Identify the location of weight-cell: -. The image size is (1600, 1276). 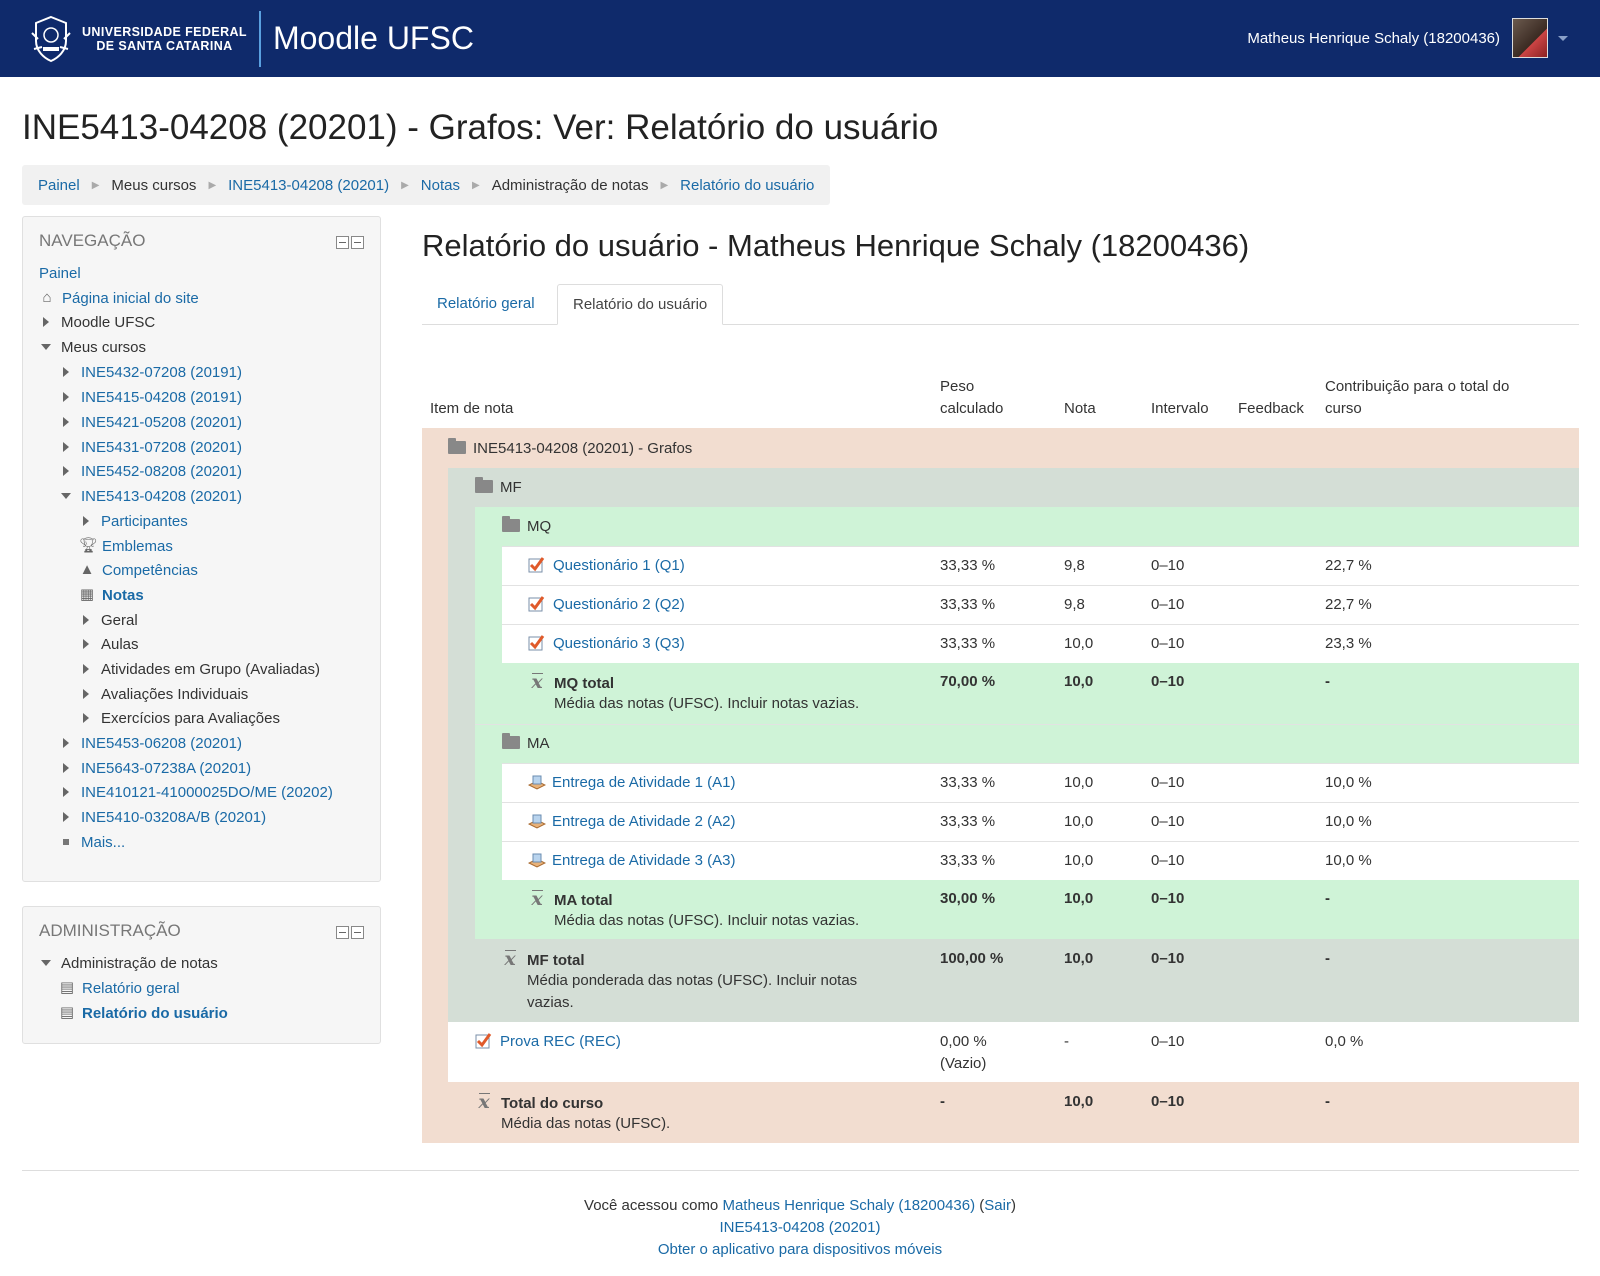
(942, 1101).